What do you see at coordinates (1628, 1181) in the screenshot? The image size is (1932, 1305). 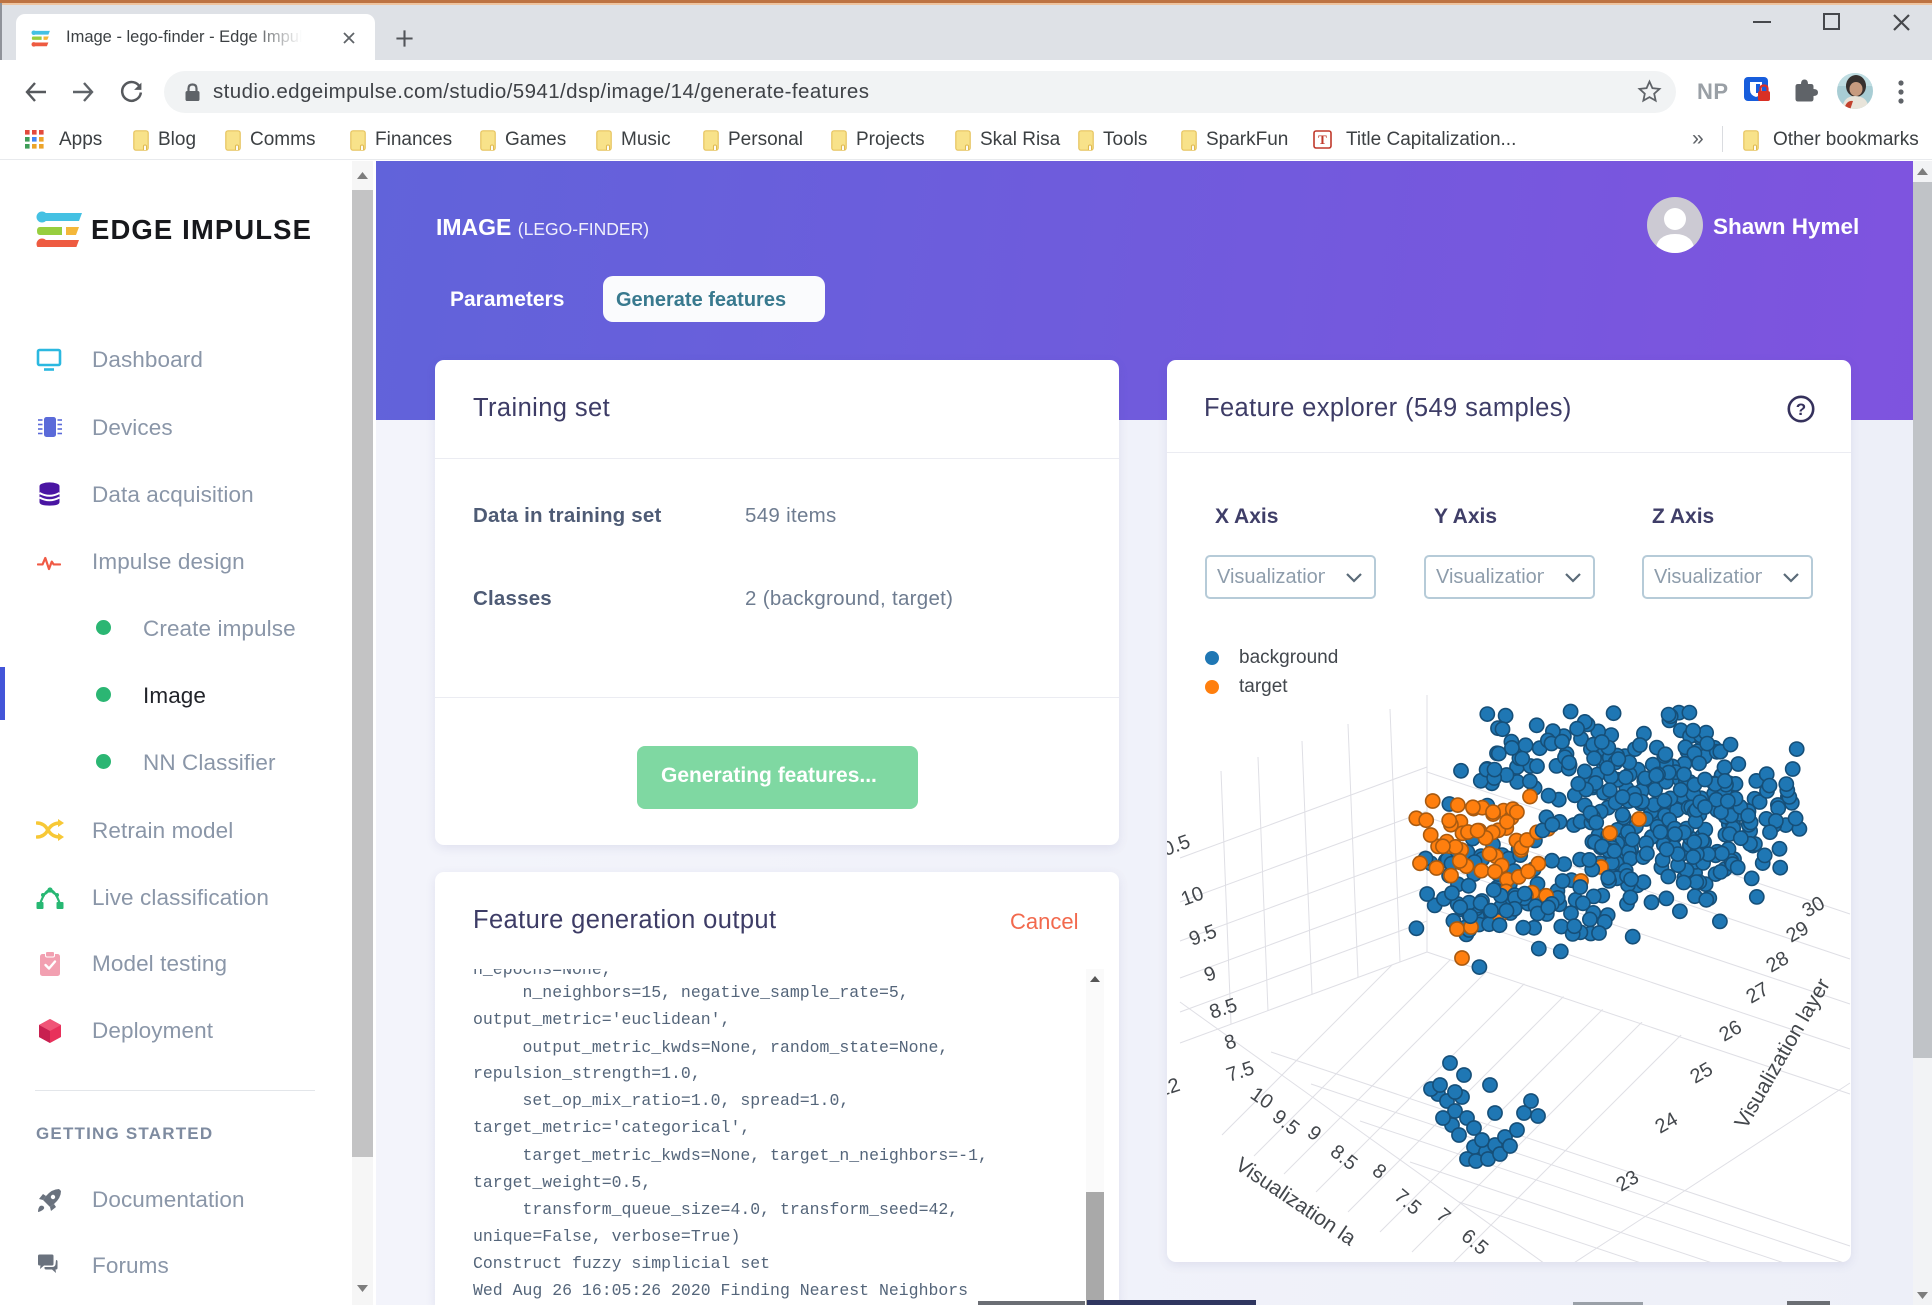 I see `svg-text: 23` at bounding box center [1628, 1181].